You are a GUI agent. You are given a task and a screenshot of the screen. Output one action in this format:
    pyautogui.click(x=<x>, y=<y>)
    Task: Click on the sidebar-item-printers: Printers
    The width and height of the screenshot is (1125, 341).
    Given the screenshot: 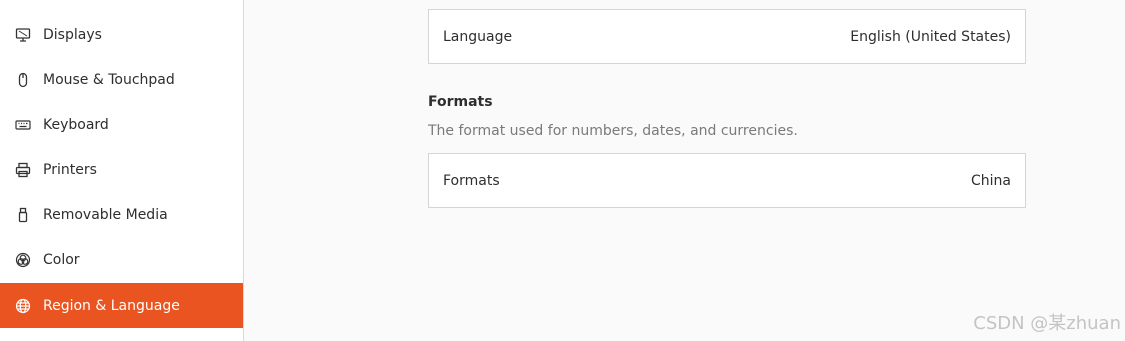 What is the action you would take?
    pyautogui.click(x=121, y=169)
    